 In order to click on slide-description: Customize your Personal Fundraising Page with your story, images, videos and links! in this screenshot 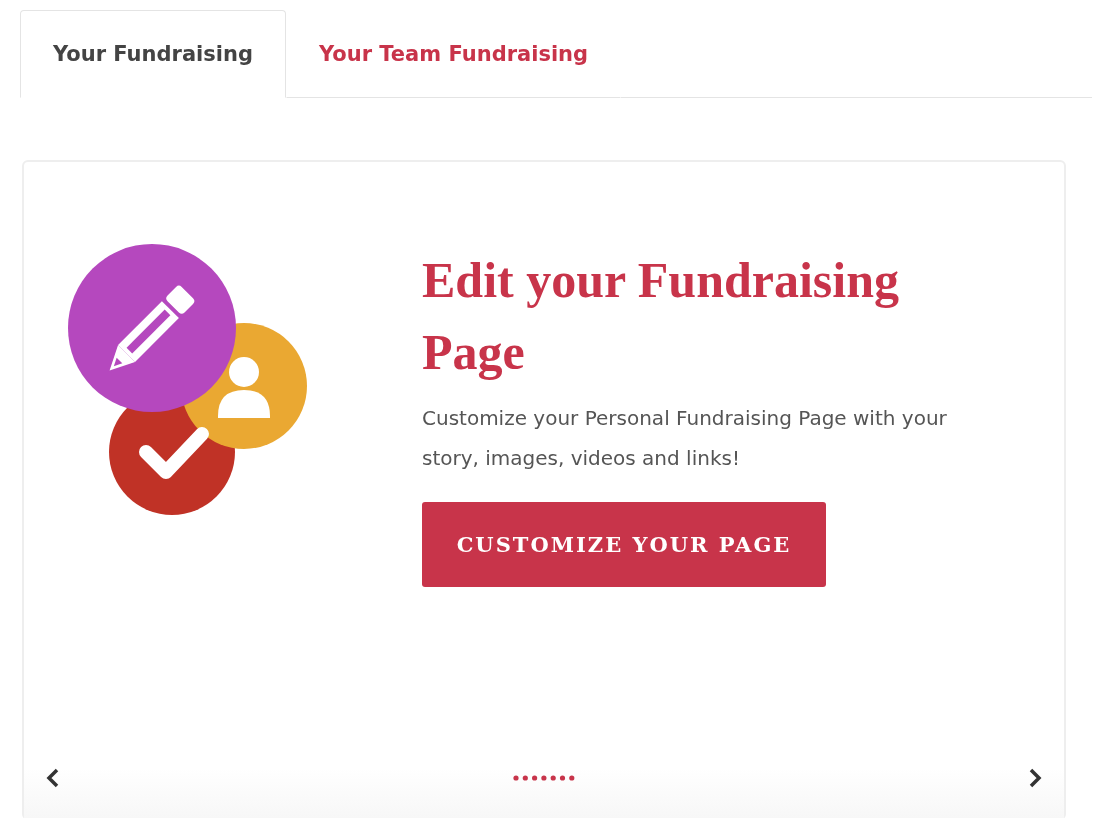, I will do `click(685, 438)`.